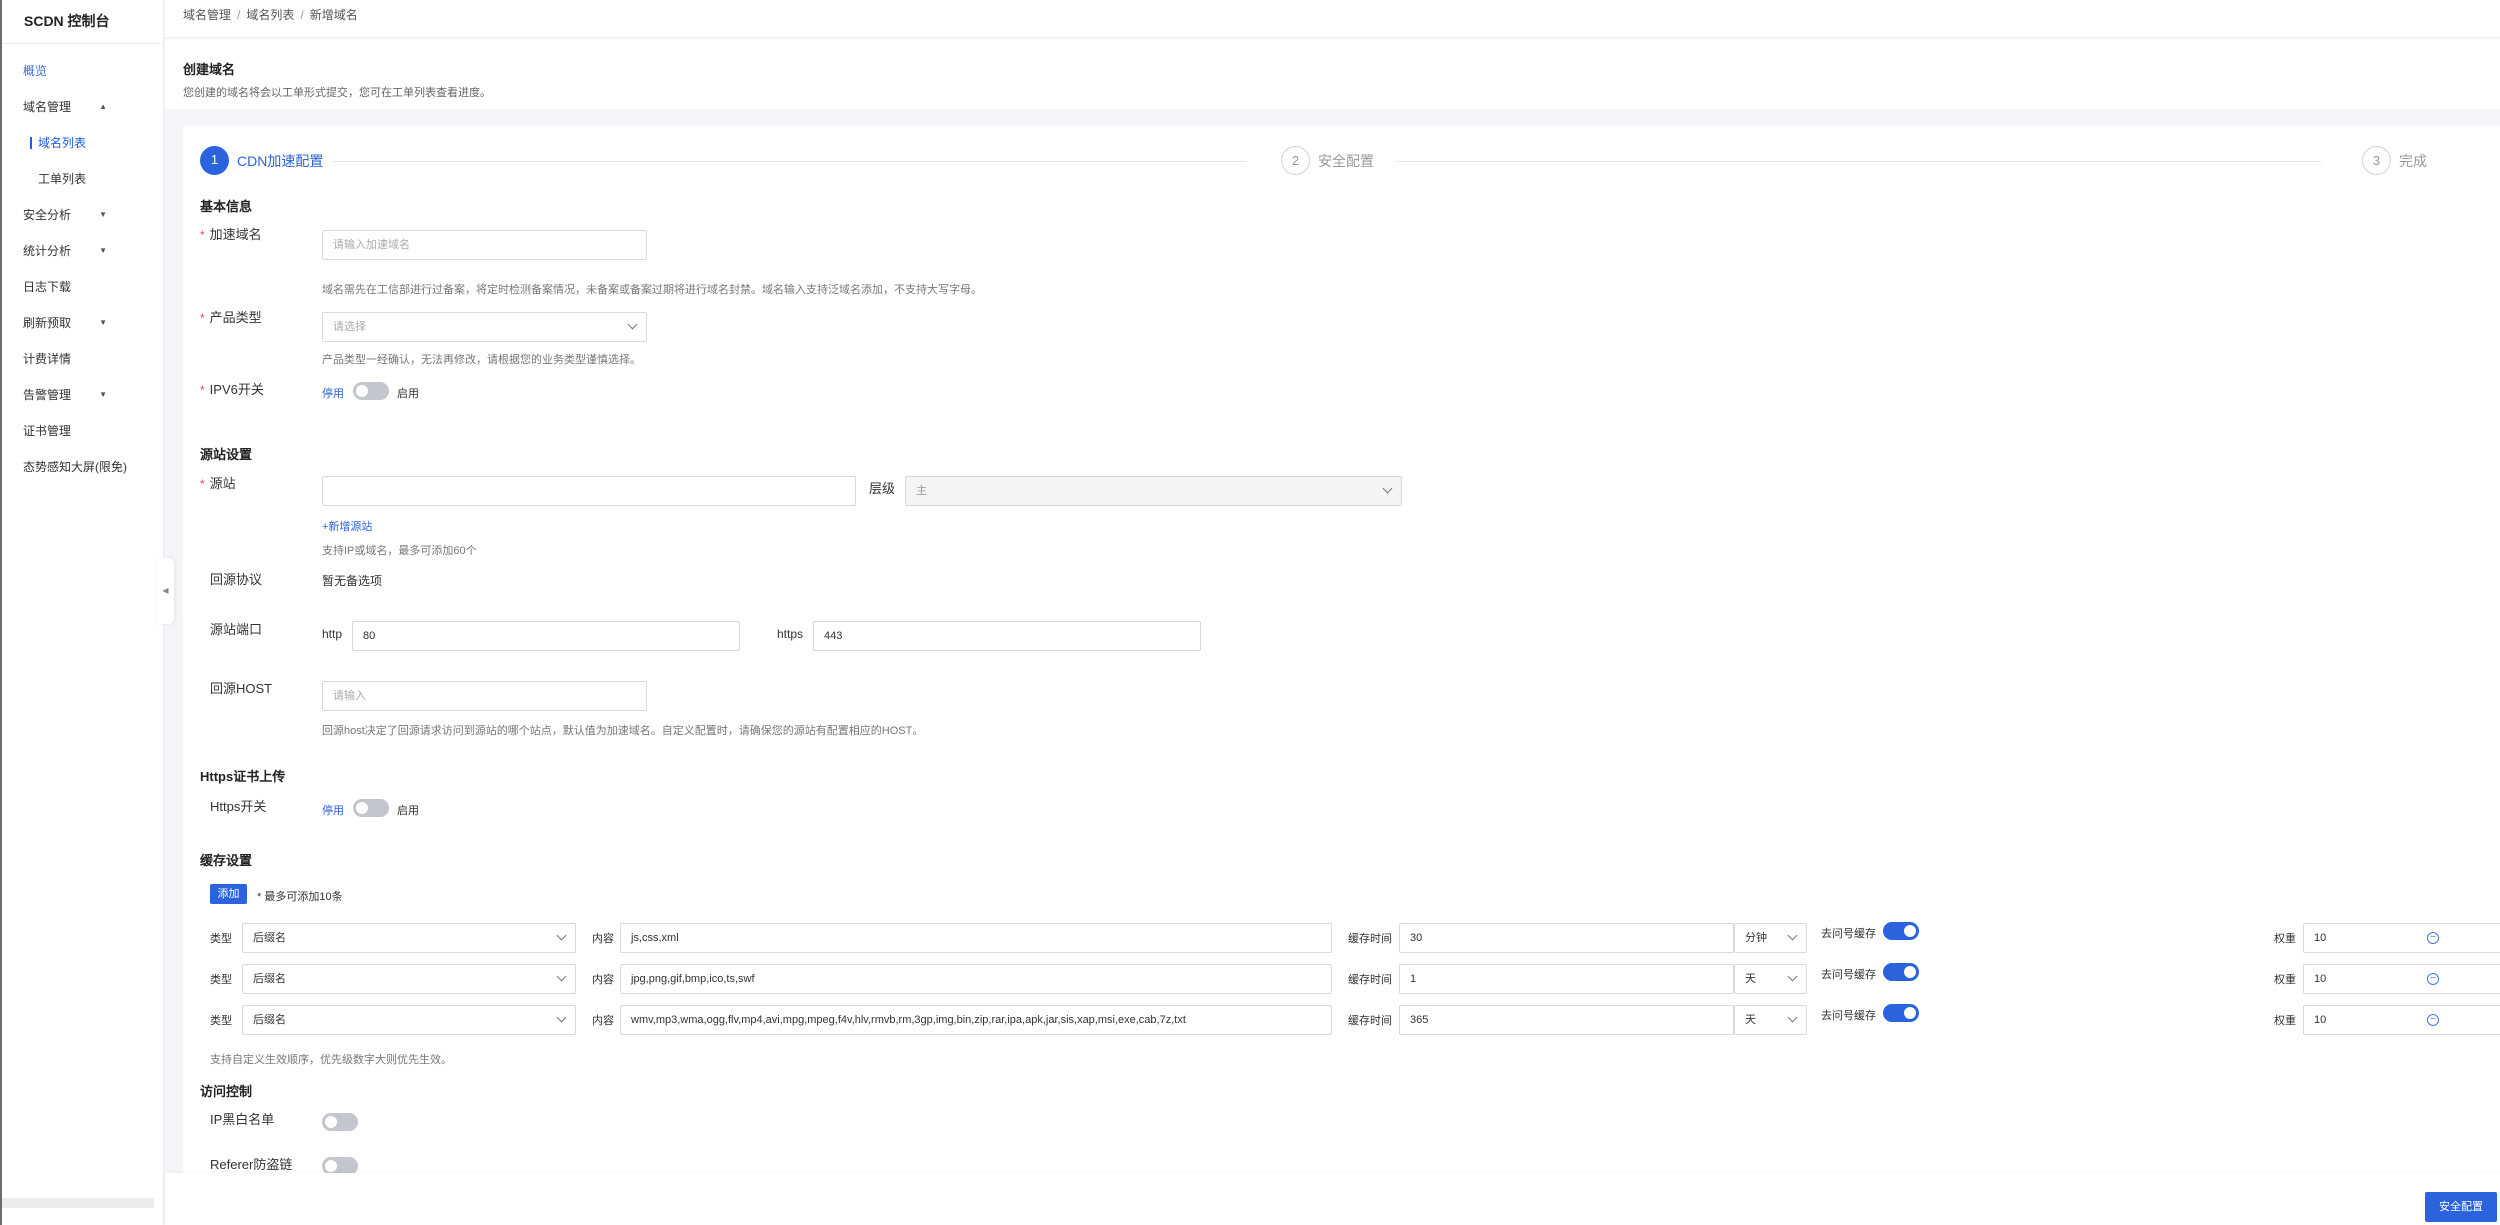 This screenshot has height=1225, width=2500. I want to click on product-type-label-text: 产品类型, so click(235, 317).